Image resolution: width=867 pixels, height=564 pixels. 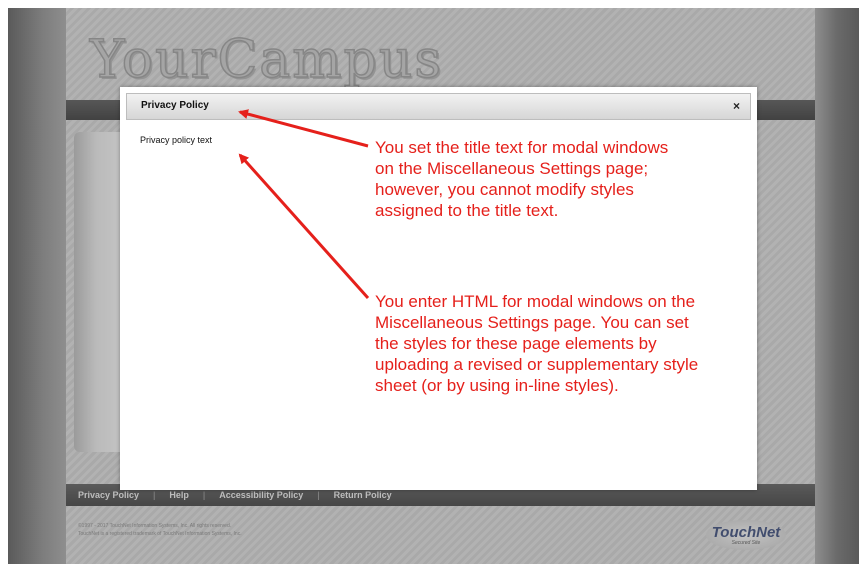 I want to click on modal-title-bar: Privacy Policy ×, so click(x=438, y=106).